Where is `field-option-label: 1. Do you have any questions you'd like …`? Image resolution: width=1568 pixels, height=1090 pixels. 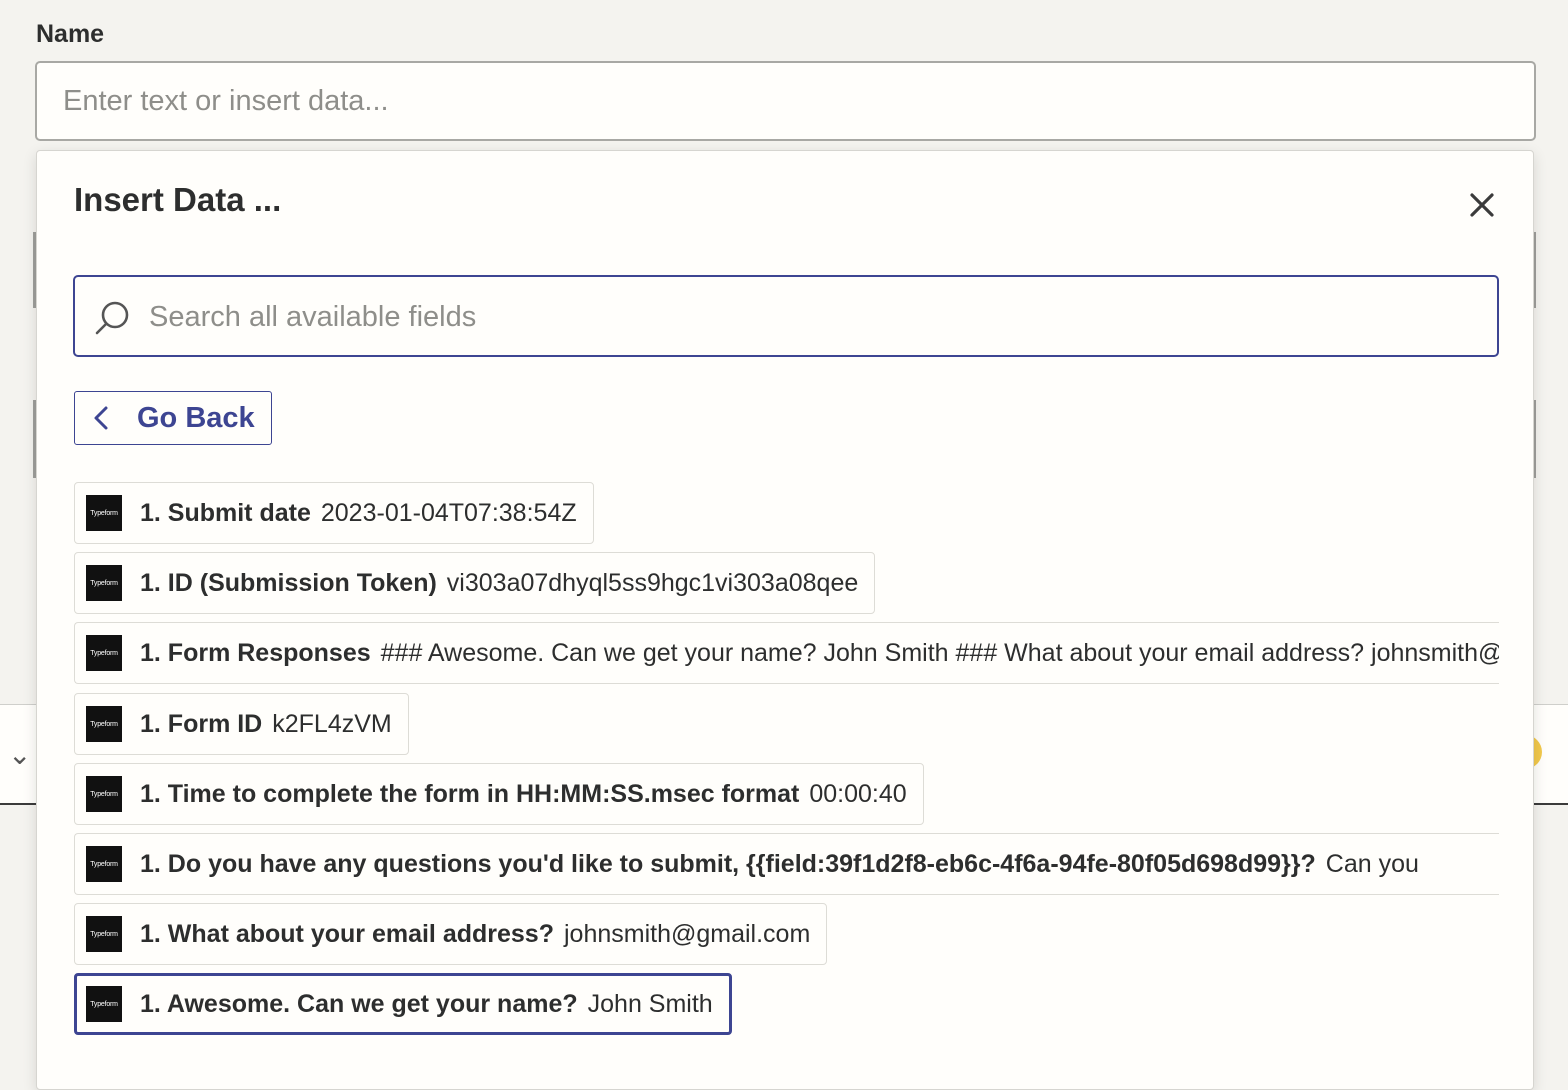 field-option-label: 1. Do you have any questions you'd like … is located at coordinates (728, 863).